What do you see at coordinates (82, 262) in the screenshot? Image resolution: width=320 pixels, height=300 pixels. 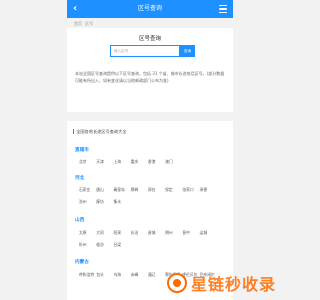 I see `province-name: 内蒙古` at bounding box center [82, 262].